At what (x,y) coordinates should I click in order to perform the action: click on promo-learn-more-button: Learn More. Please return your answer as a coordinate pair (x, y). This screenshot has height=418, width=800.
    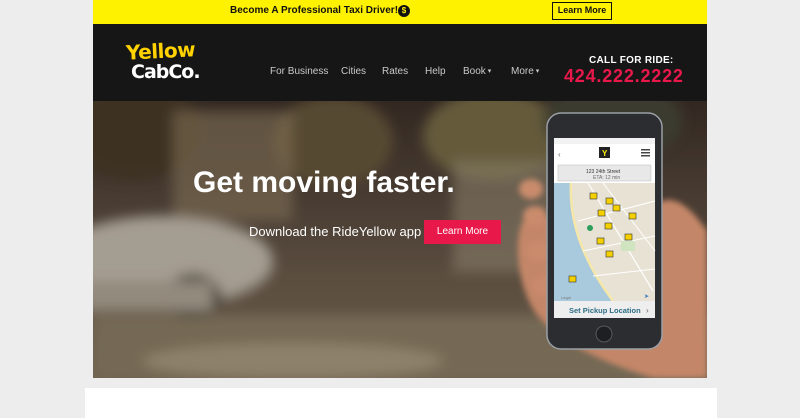
    Looking at the image, I should click on (582, 11).